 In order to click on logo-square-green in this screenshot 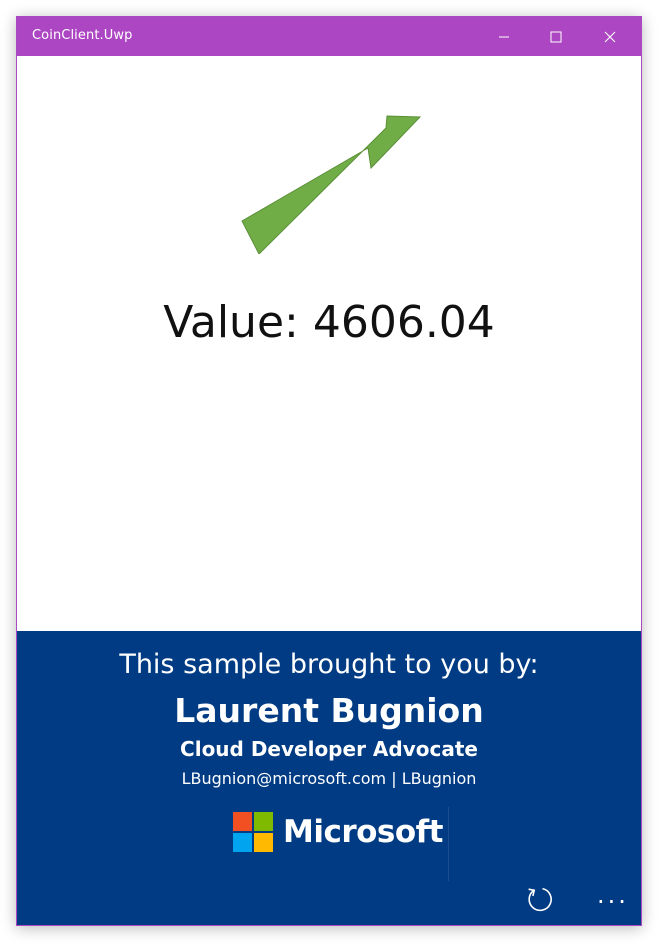, I will do `click(263, 821)`.